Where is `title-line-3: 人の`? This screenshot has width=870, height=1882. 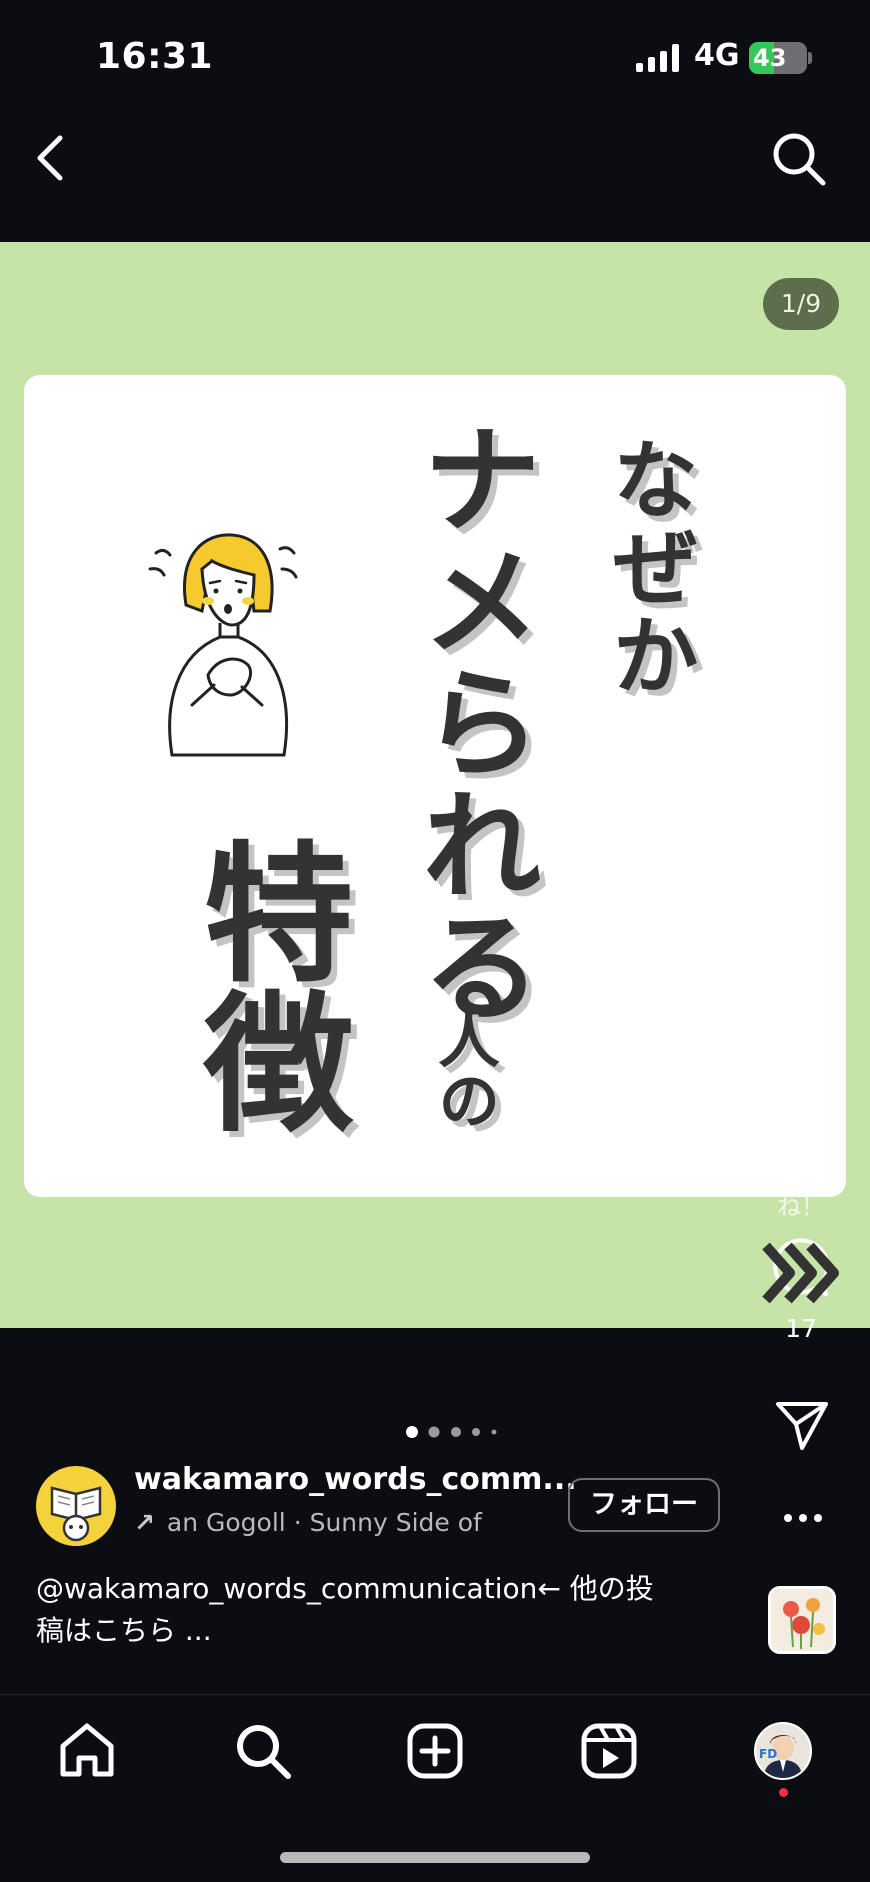
title-line-3: 人の is located at coordinates (463, 1069).